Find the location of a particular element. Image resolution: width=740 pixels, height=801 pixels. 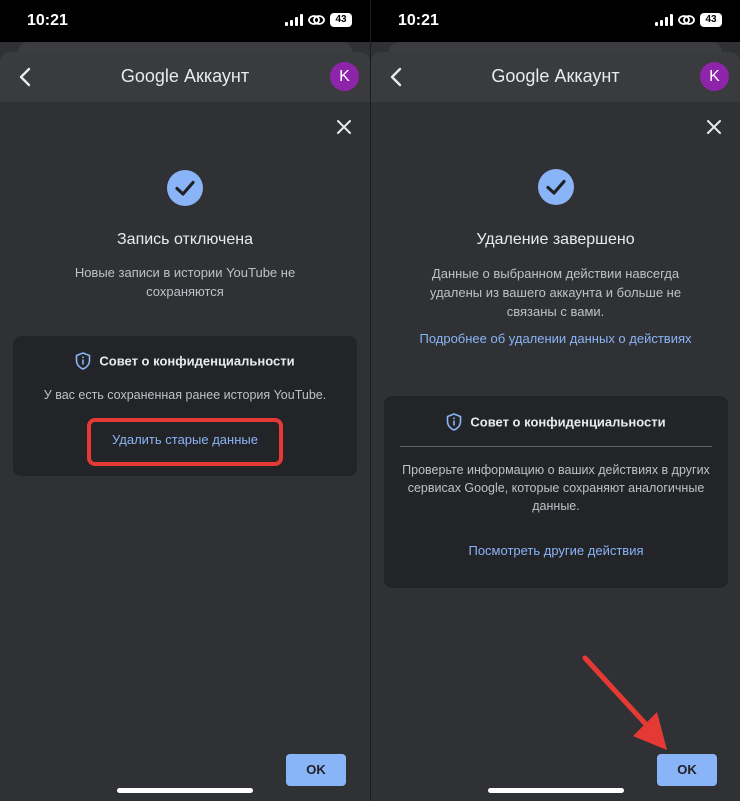

page-title: Удаление завершено is located at coordinates (555, 239).